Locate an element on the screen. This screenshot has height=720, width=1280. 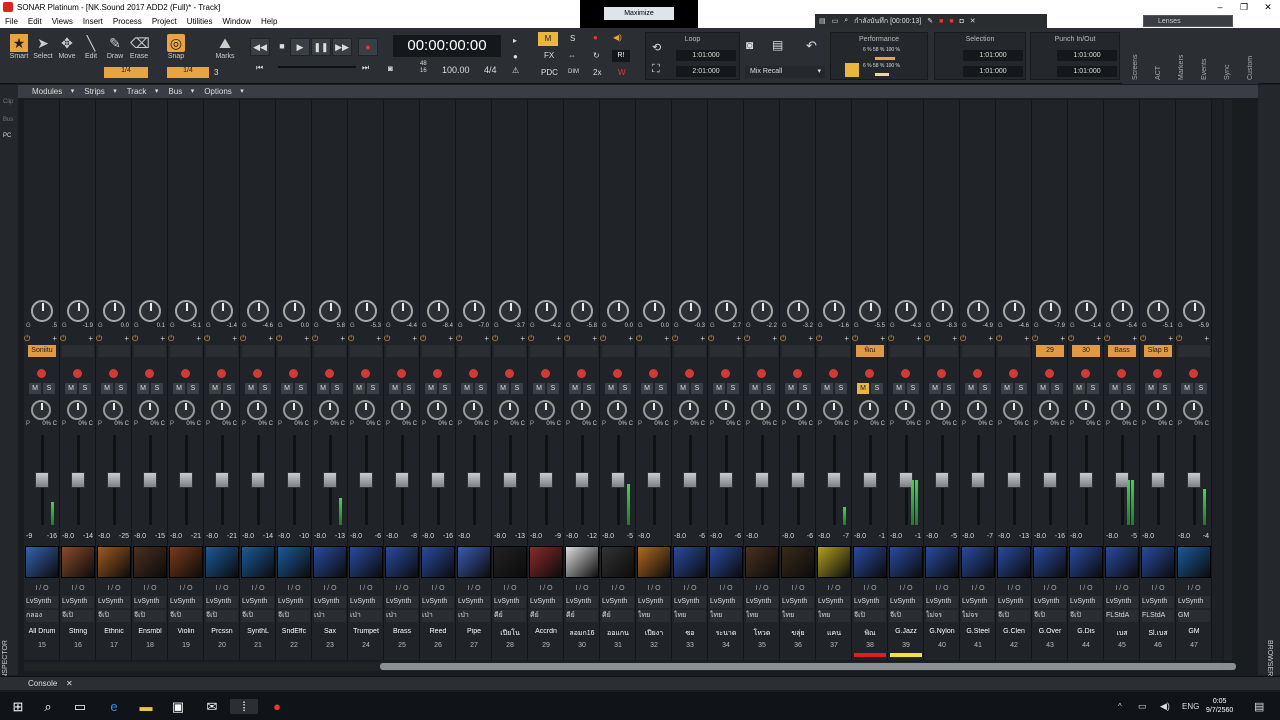
menu-modules: Modules is located at coordinates (46, 91).